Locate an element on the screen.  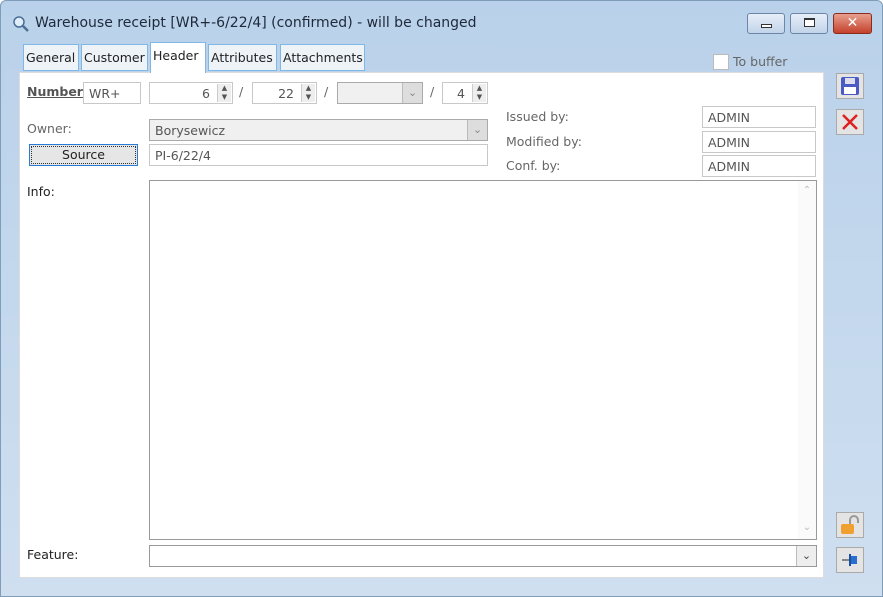
number-series-field: WR+ is located at coordinates (112, 93).